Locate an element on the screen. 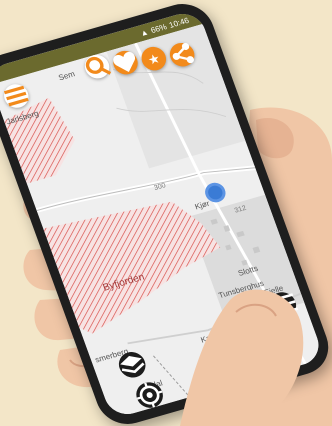  thumb-illustration is located at coordinates (242, 357).